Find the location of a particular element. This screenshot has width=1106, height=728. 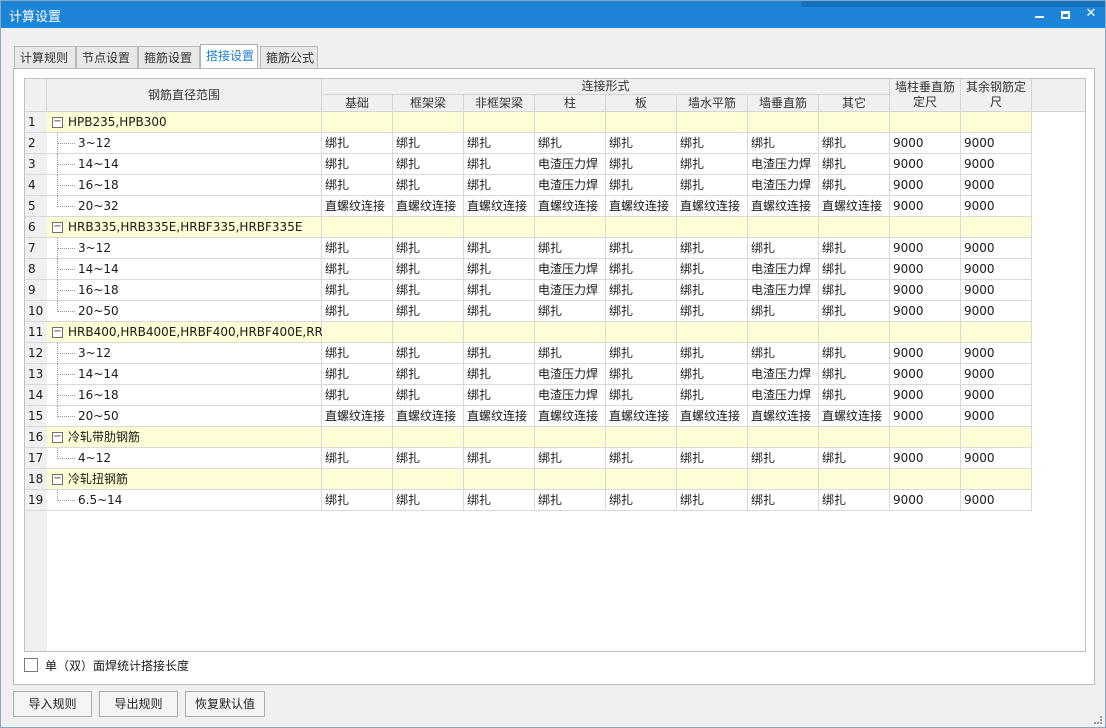

diameter-range-cell: 4~12 is located at coordinates (184, 458).